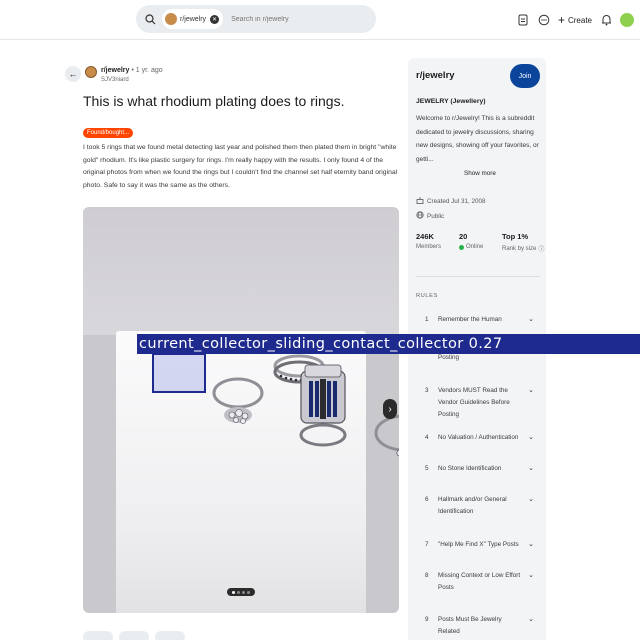 The image size is (640, 640). Describe the element at coordinates (241, 592) in the screenshot. I see `carousel-pager` at that location.